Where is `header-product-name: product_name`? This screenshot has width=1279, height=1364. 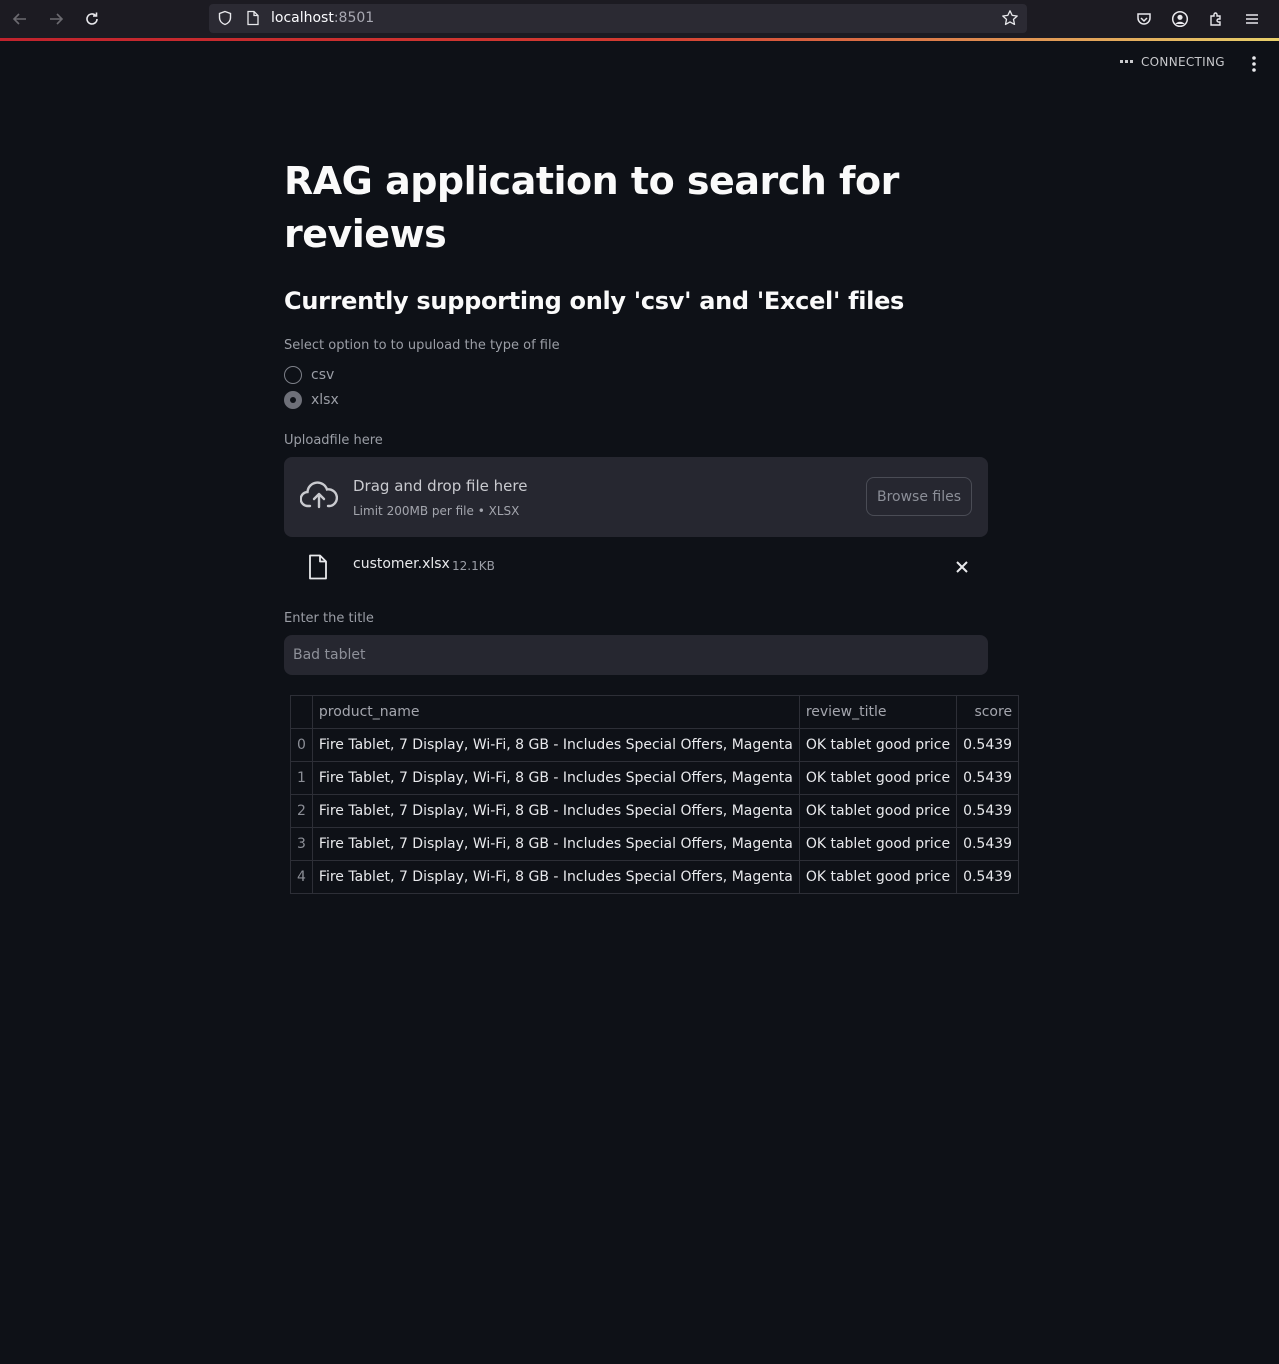 header-product-name: product_name is located at coordinates (555, 712).